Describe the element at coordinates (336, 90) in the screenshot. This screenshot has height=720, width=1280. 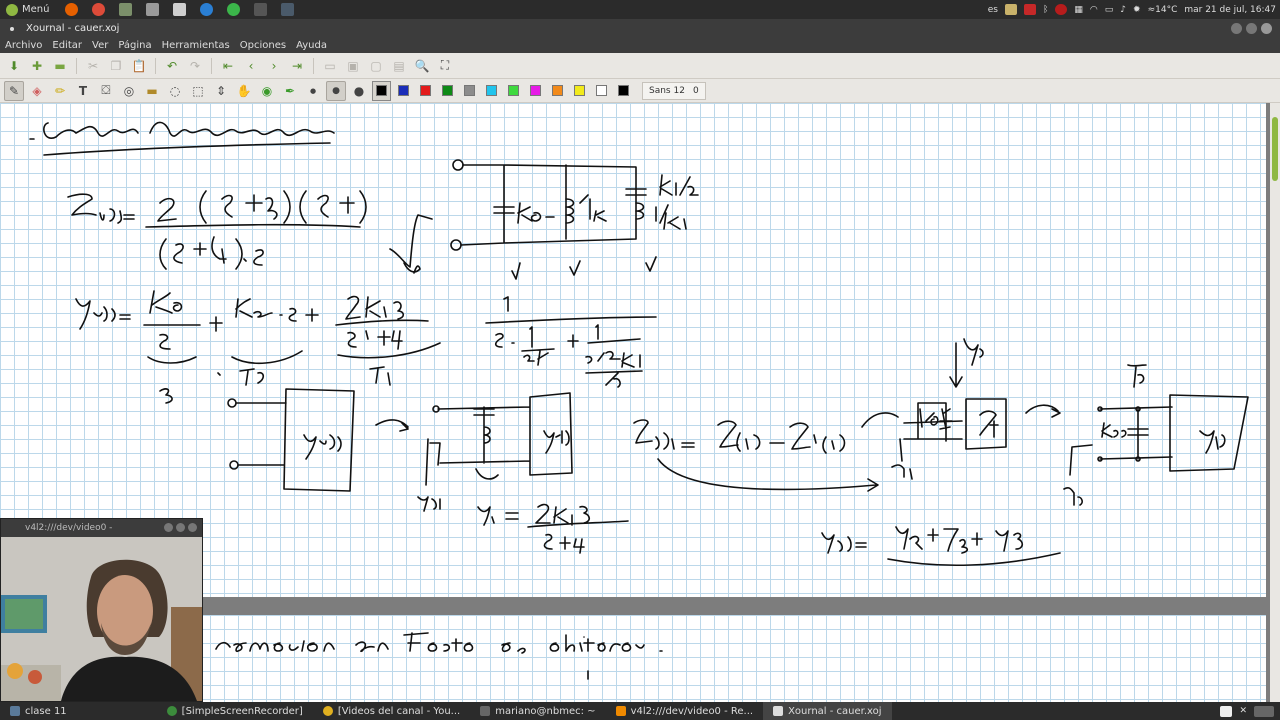
I see `medium-line-icon: ●` at that location.